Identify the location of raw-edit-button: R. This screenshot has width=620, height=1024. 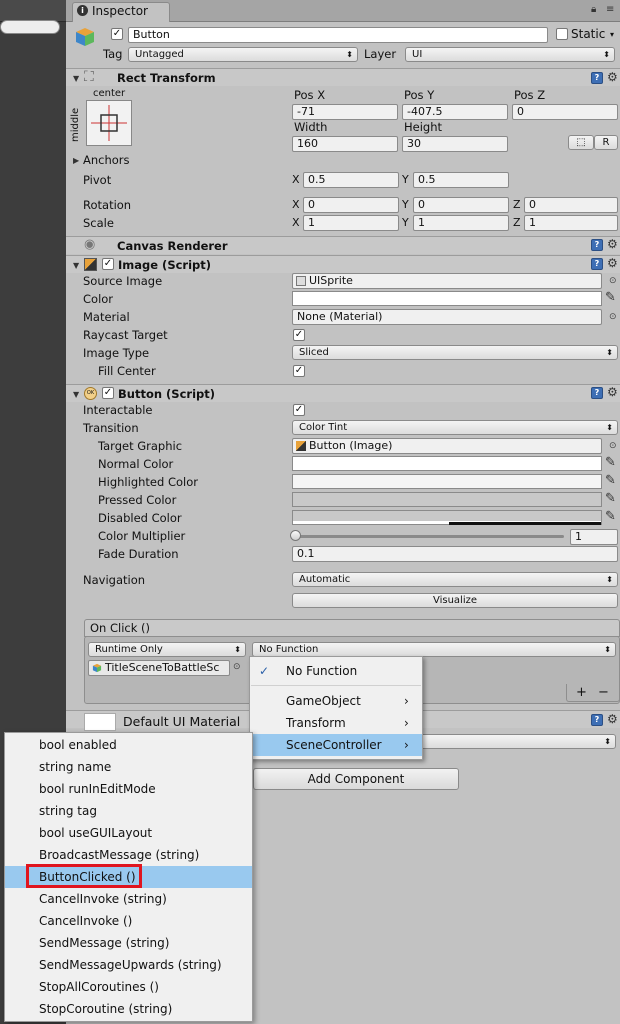
(606, 142).